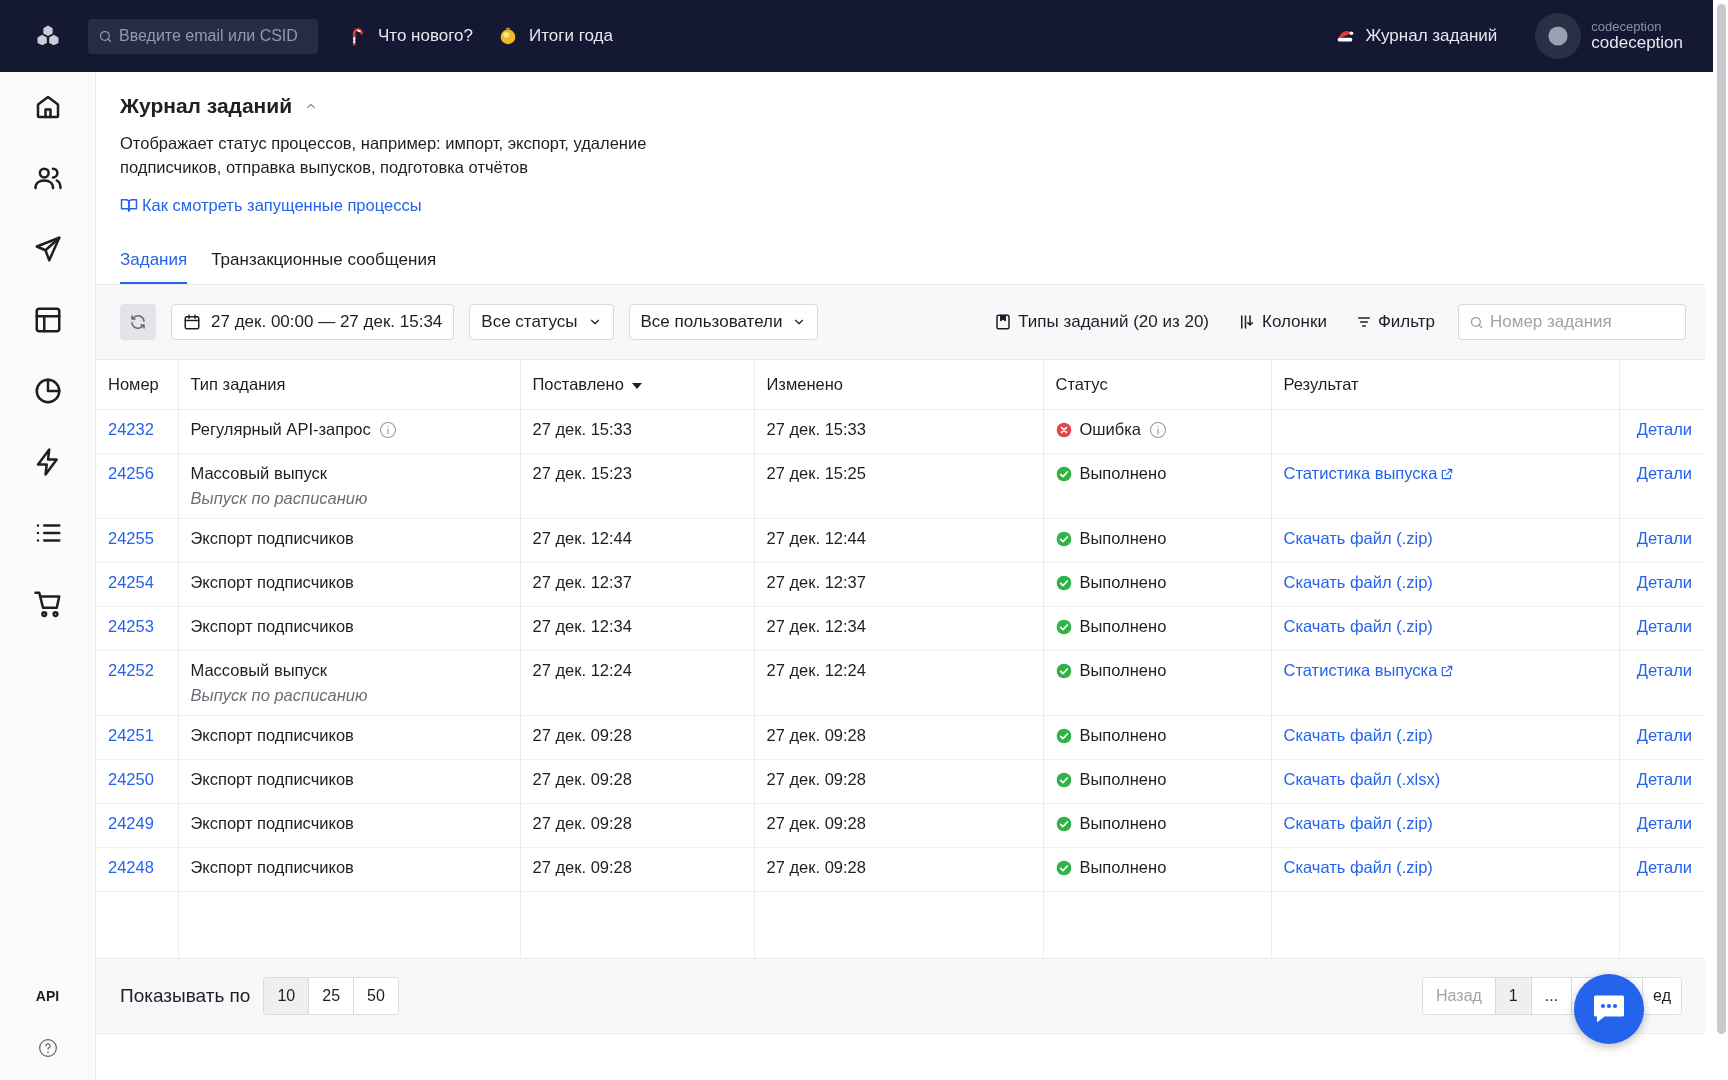 Image resolution: width=1728 pixels, height=1080 pixels. Describe the element at coordinates (409, 36) in the screenshot. I see `nav-link: Что нового?` at that location.